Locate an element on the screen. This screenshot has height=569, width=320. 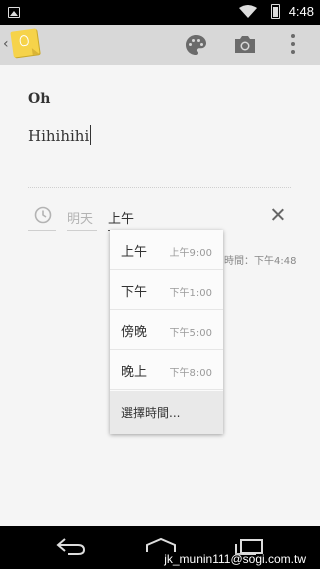
action-bar: ‹ is located at coordinates (160, 45).